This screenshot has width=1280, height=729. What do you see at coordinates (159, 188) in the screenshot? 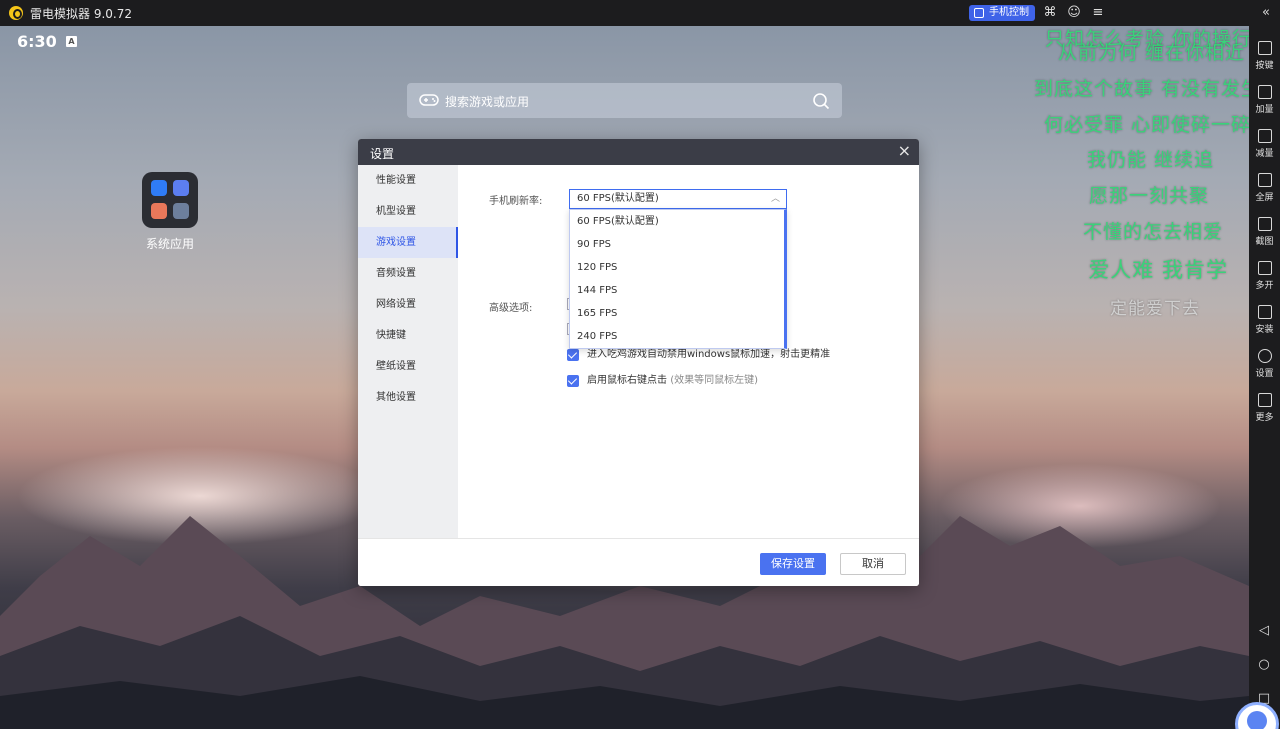
I see `settings-app-icon` at bounding box center [159, 188].